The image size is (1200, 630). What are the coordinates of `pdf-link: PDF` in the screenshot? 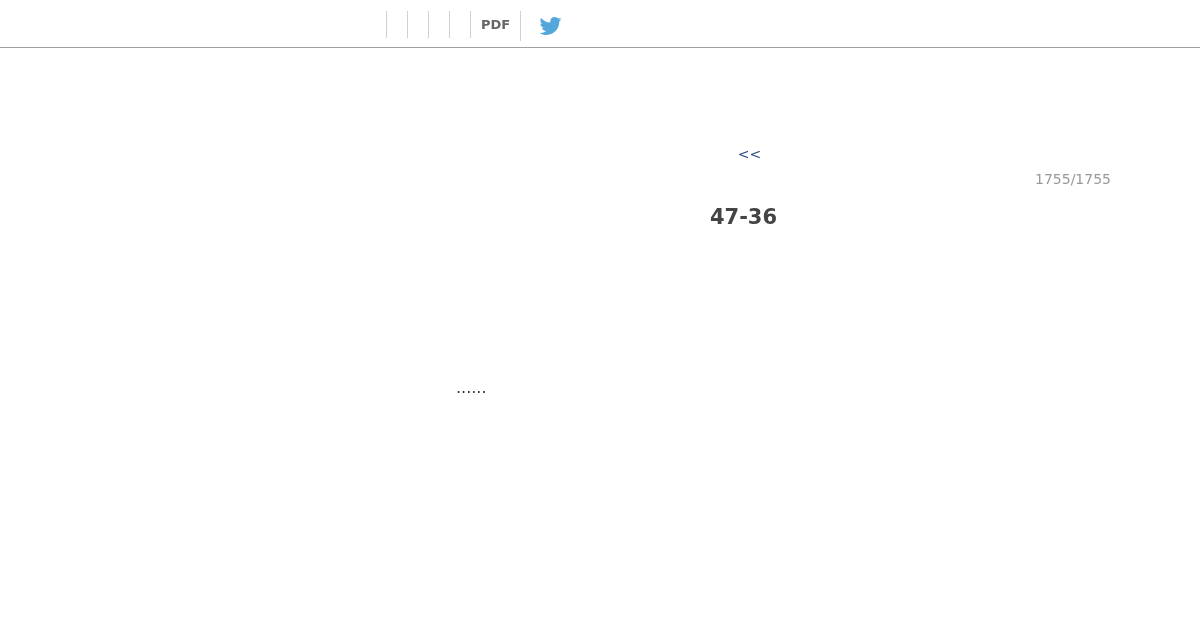 It's located at (496, 24).